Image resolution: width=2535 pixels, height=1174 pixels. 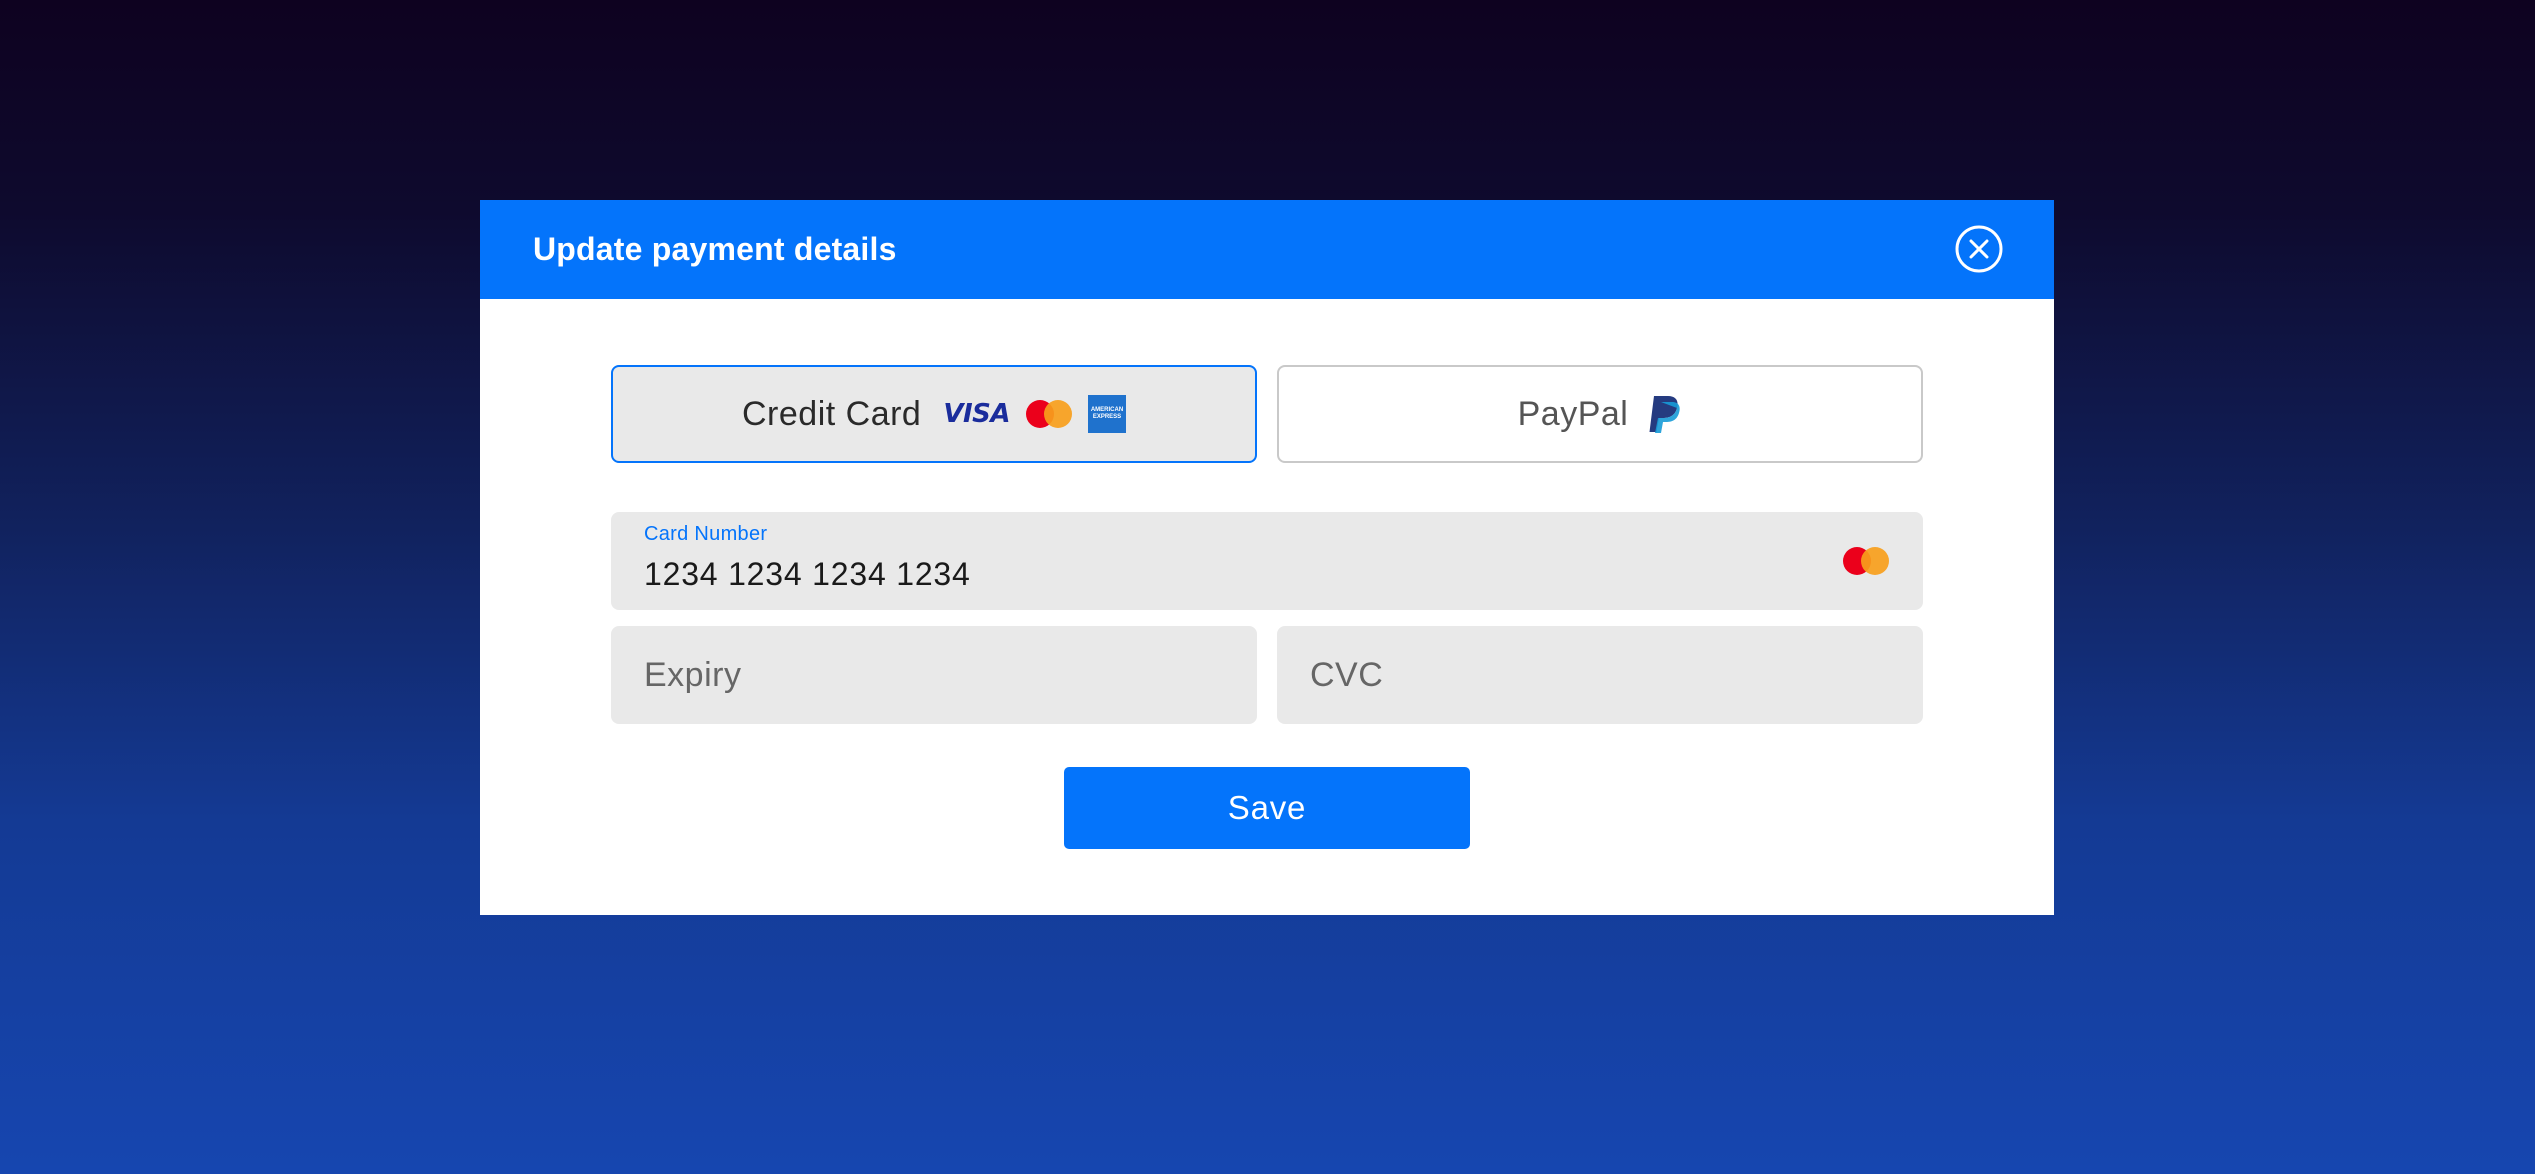 What do you see at coordinates (832, 413) in the screenshot?
I see `tab-credit-card-label: Credit Card` at bounding box center [832, 413].